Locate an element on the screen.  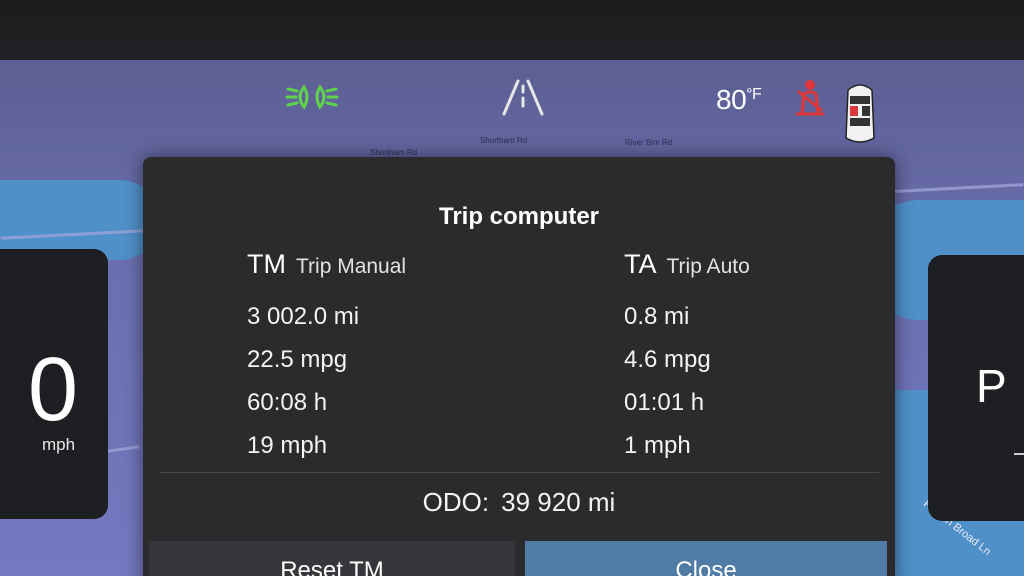
temperature-unit: °F is located at coordinates (754, 94).